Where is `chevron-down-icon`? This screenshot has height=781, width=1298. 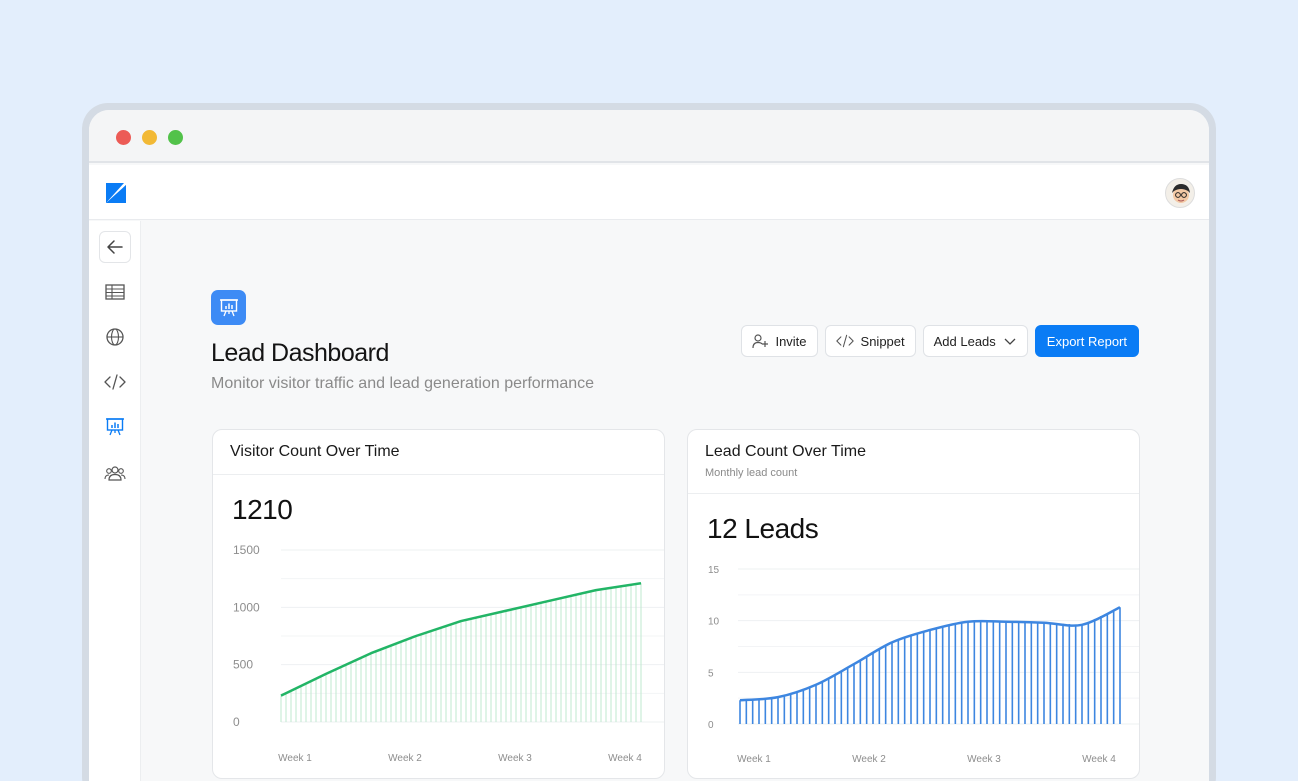
chevron-down-icon is located at coordinates (1010, 341).